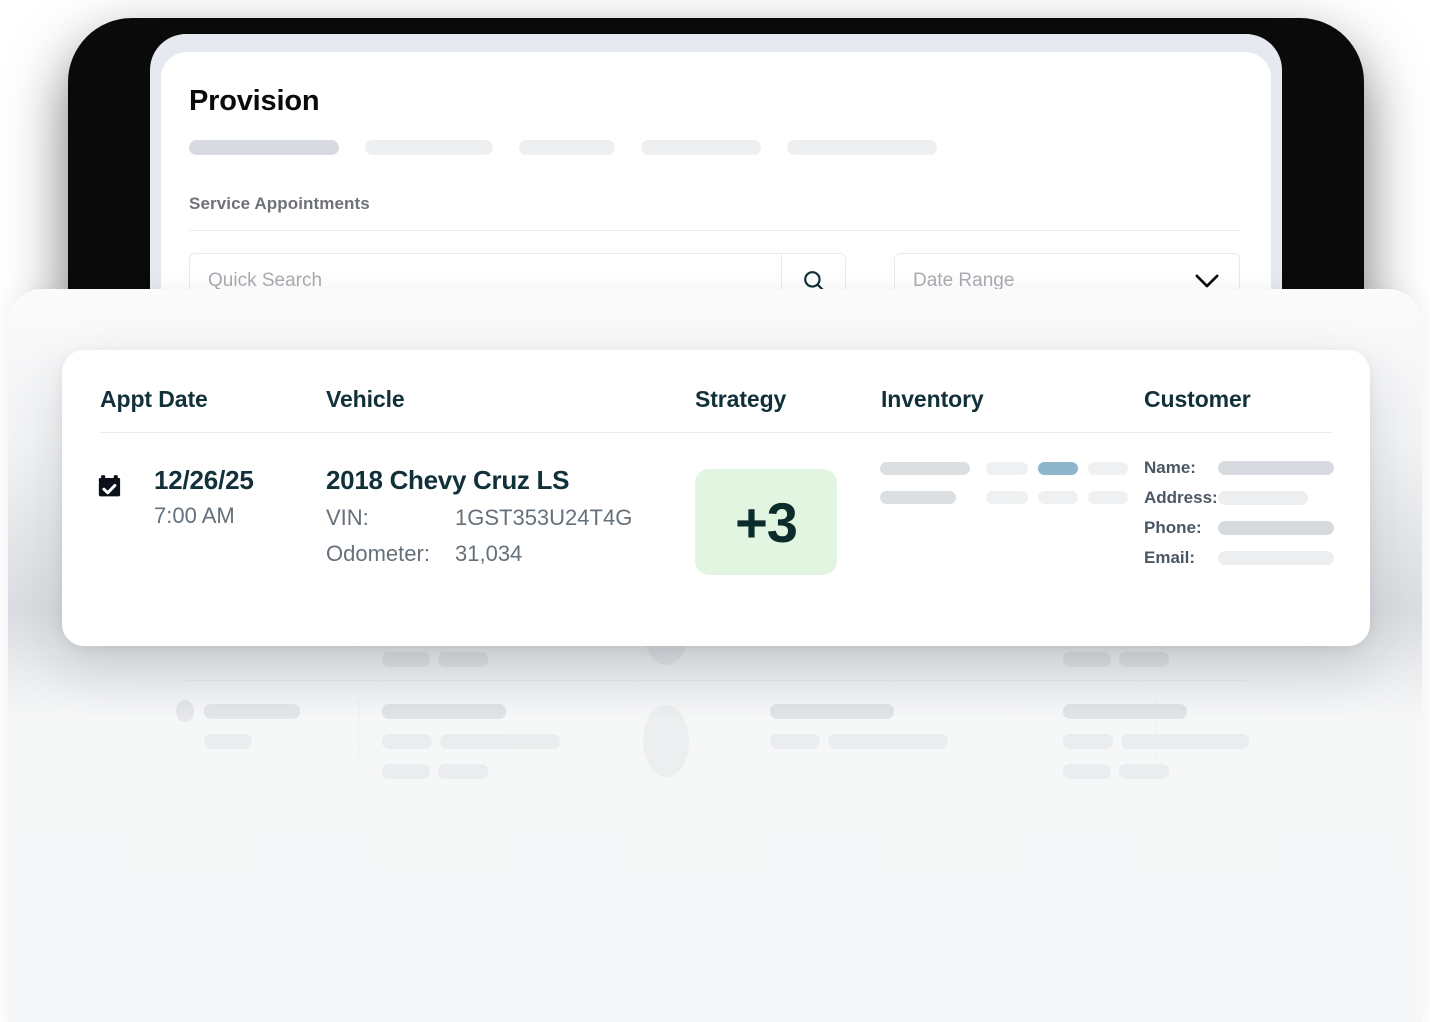 This screenshot has height=1022, width=1430. Describe the element at coordinates (254, 101) in the screenshot. I see `page-title: Provision` at that location.